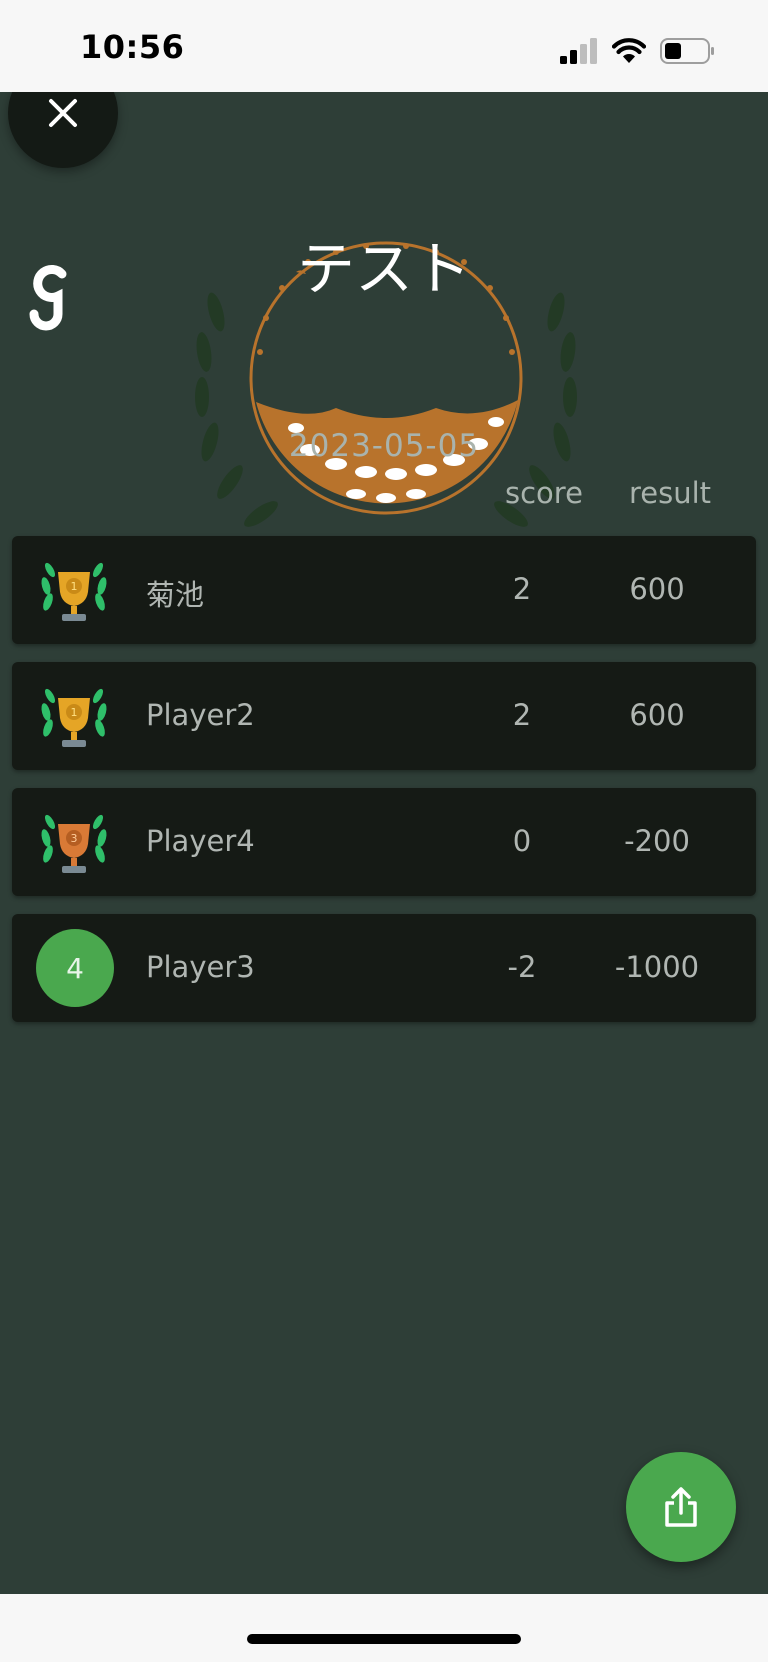  I want to click on player-result: -1000, so click(657, 967).